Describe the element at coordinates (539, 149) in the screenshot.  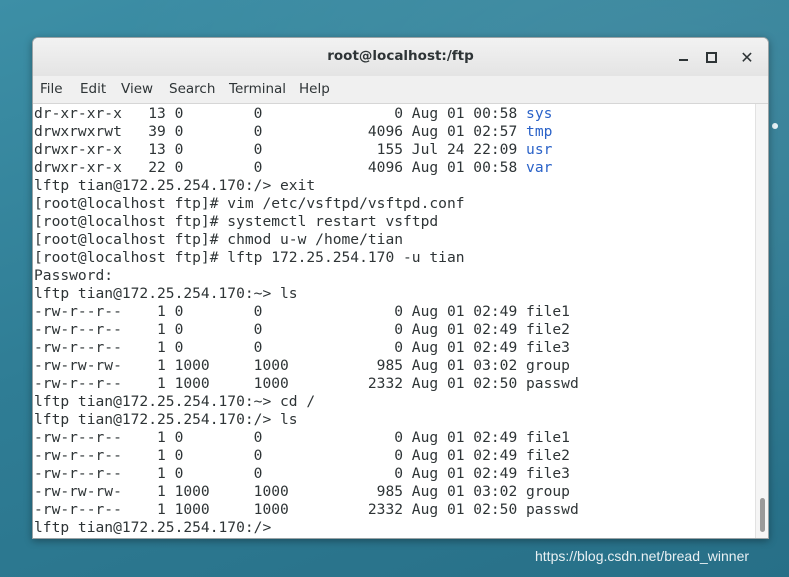
I see `directory-name: usr` at that location.